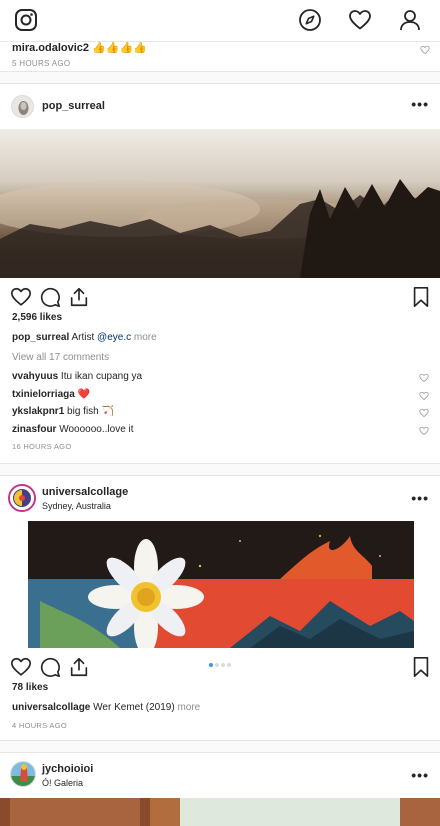 The image size is (440, 826). Describe the element at coordinates (220, 357) in the screenshot. I see `view-all-comments-link: View all 17 comments` at that location.